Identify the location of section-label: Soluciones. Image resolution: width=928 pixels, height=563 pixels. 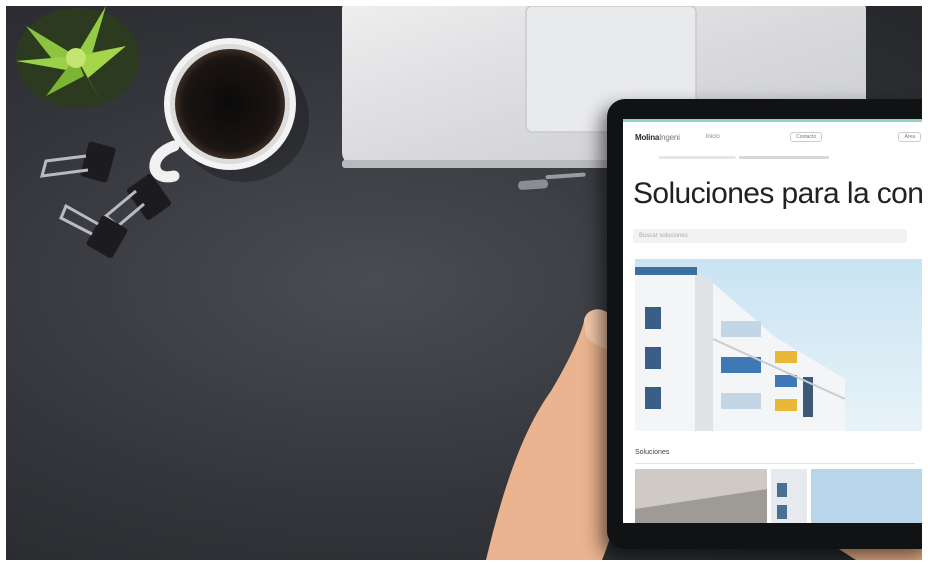
(652, 452).